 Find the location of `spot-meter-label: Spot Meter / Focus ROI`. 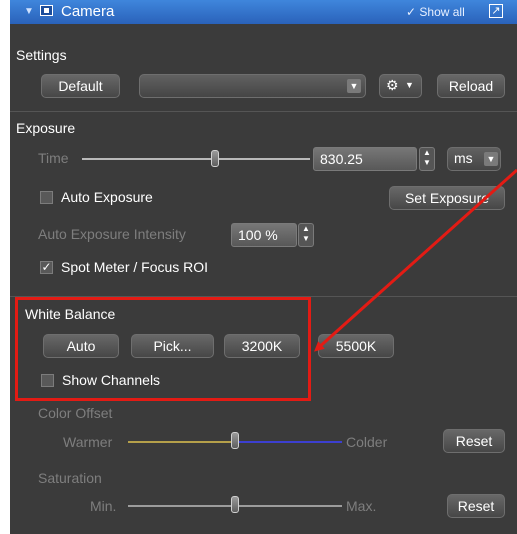

spot-meter-label: Spot Meter / Focus ROI is located at coordinates (135, 267).